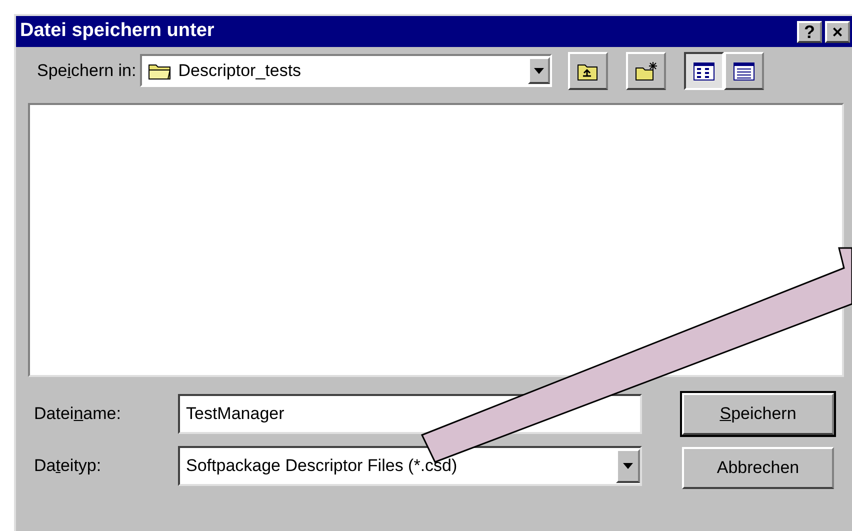 This screenshot has width=852, height=531. Describe the element at coordinates (758, 414) in the screenshot. I see `save-button: Speichern` at that location.